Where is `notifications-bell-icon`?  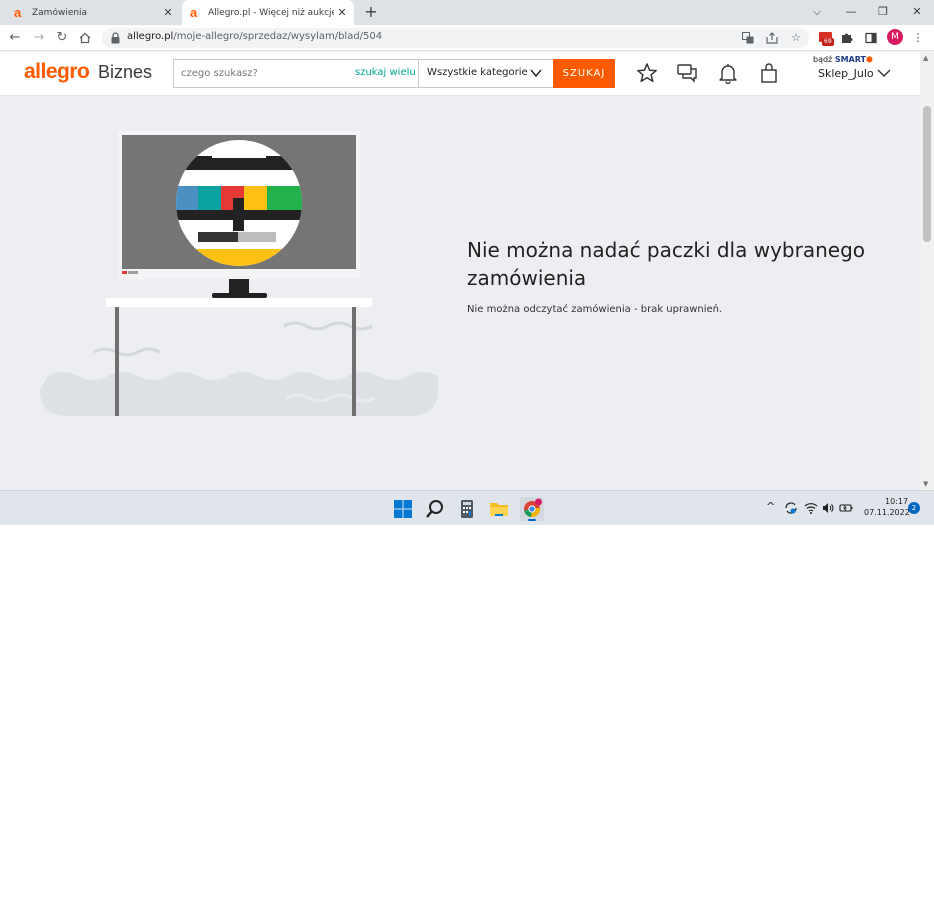 notifications-bell-icon is located at coordinates (728, 73).